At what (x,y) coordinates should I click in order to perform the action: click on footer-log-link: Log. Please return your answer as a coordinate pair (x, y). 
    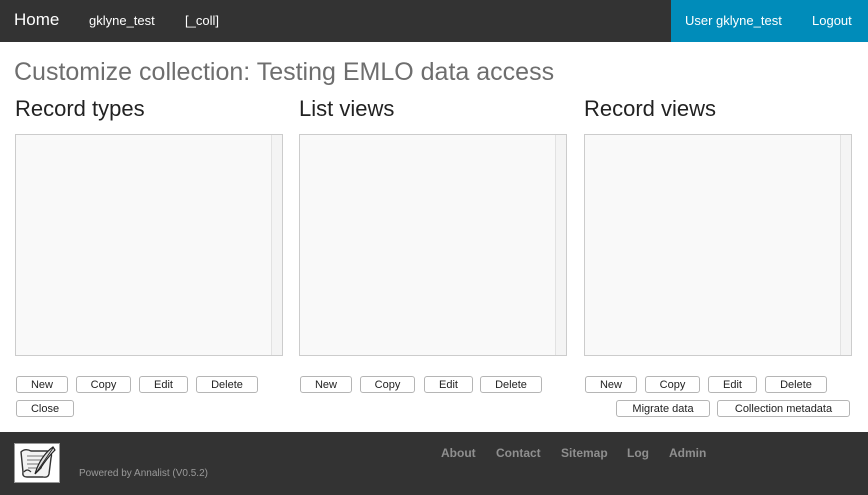
    Looking at the image, I should click on (638, 453).